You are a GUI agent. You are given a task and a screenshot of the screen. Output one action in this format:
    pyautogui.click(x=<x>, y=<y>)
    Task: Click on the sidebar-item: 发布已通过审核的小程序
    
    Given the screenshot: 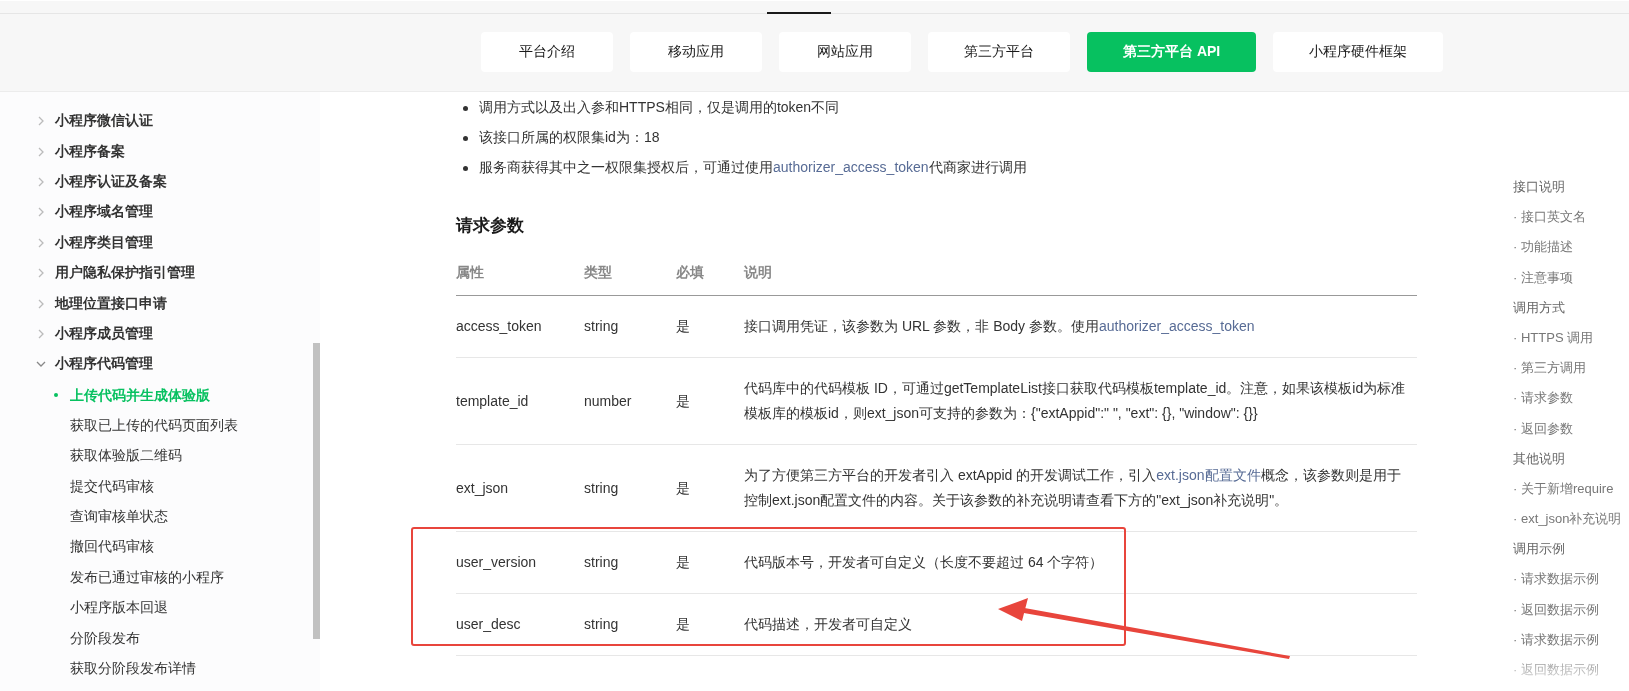 What is the action you would take?
    pyautogui.click(x=152, y=577)
    